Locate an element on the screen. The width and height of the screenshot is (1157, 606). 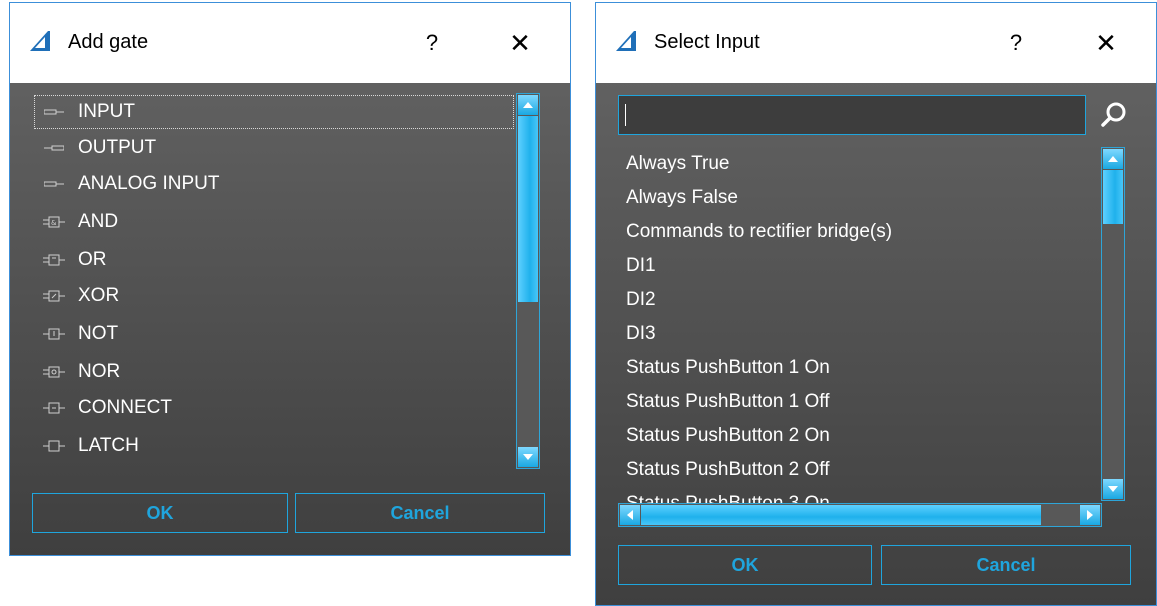
horizontal-scrollbar is located at coordinates (860, 515).